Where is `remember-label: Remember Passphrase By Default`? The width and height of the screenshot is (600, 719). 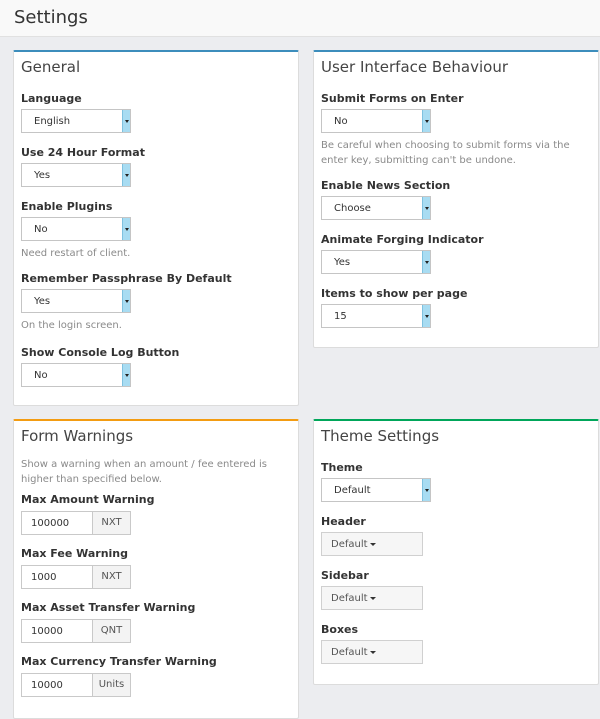
remember-label: Remember Passphrase By Default is located at coordinates (126, 278).